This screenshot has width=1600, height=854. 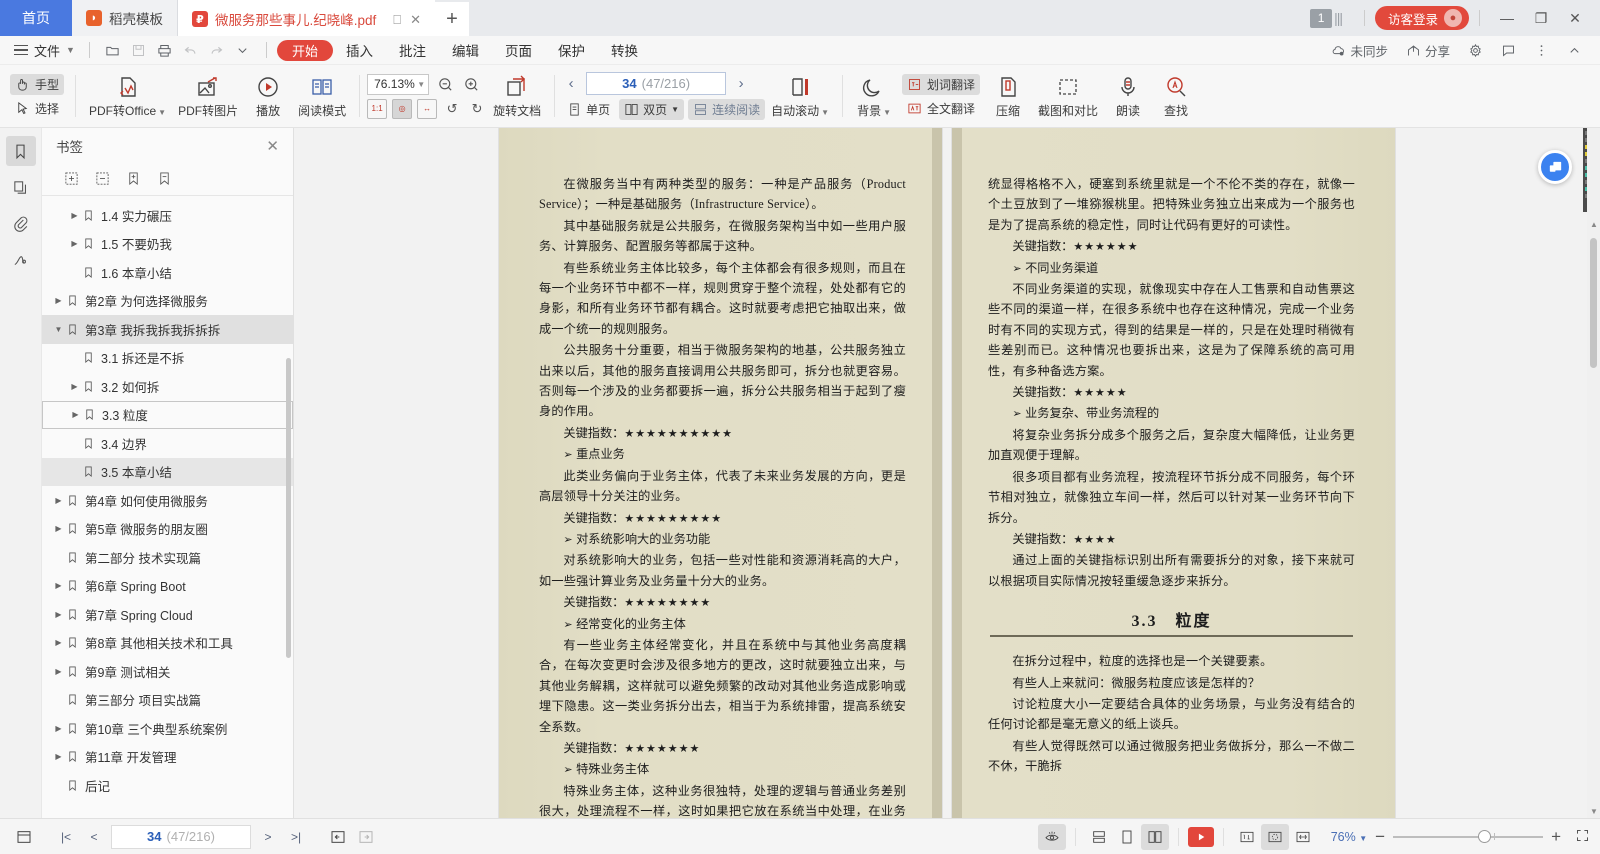 What do you see at coordinates (1274, 836) in the screenshot?
I see `fit-page-status-button` at bounding box center [1274, 836].